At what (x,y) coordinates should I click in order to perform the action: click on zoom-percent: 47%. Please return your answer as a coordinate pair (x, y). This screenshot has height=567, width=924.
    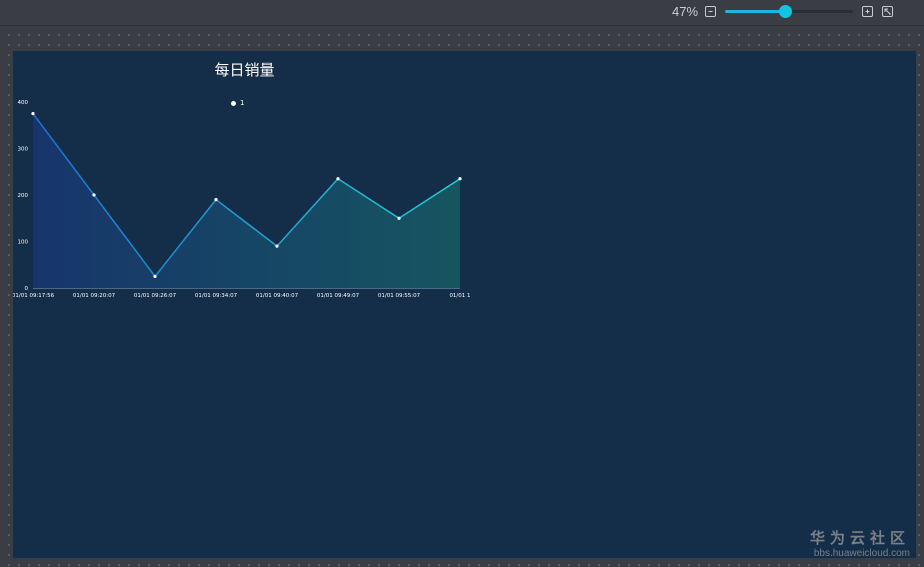
    Looking at the image, I should click on (685, 11).